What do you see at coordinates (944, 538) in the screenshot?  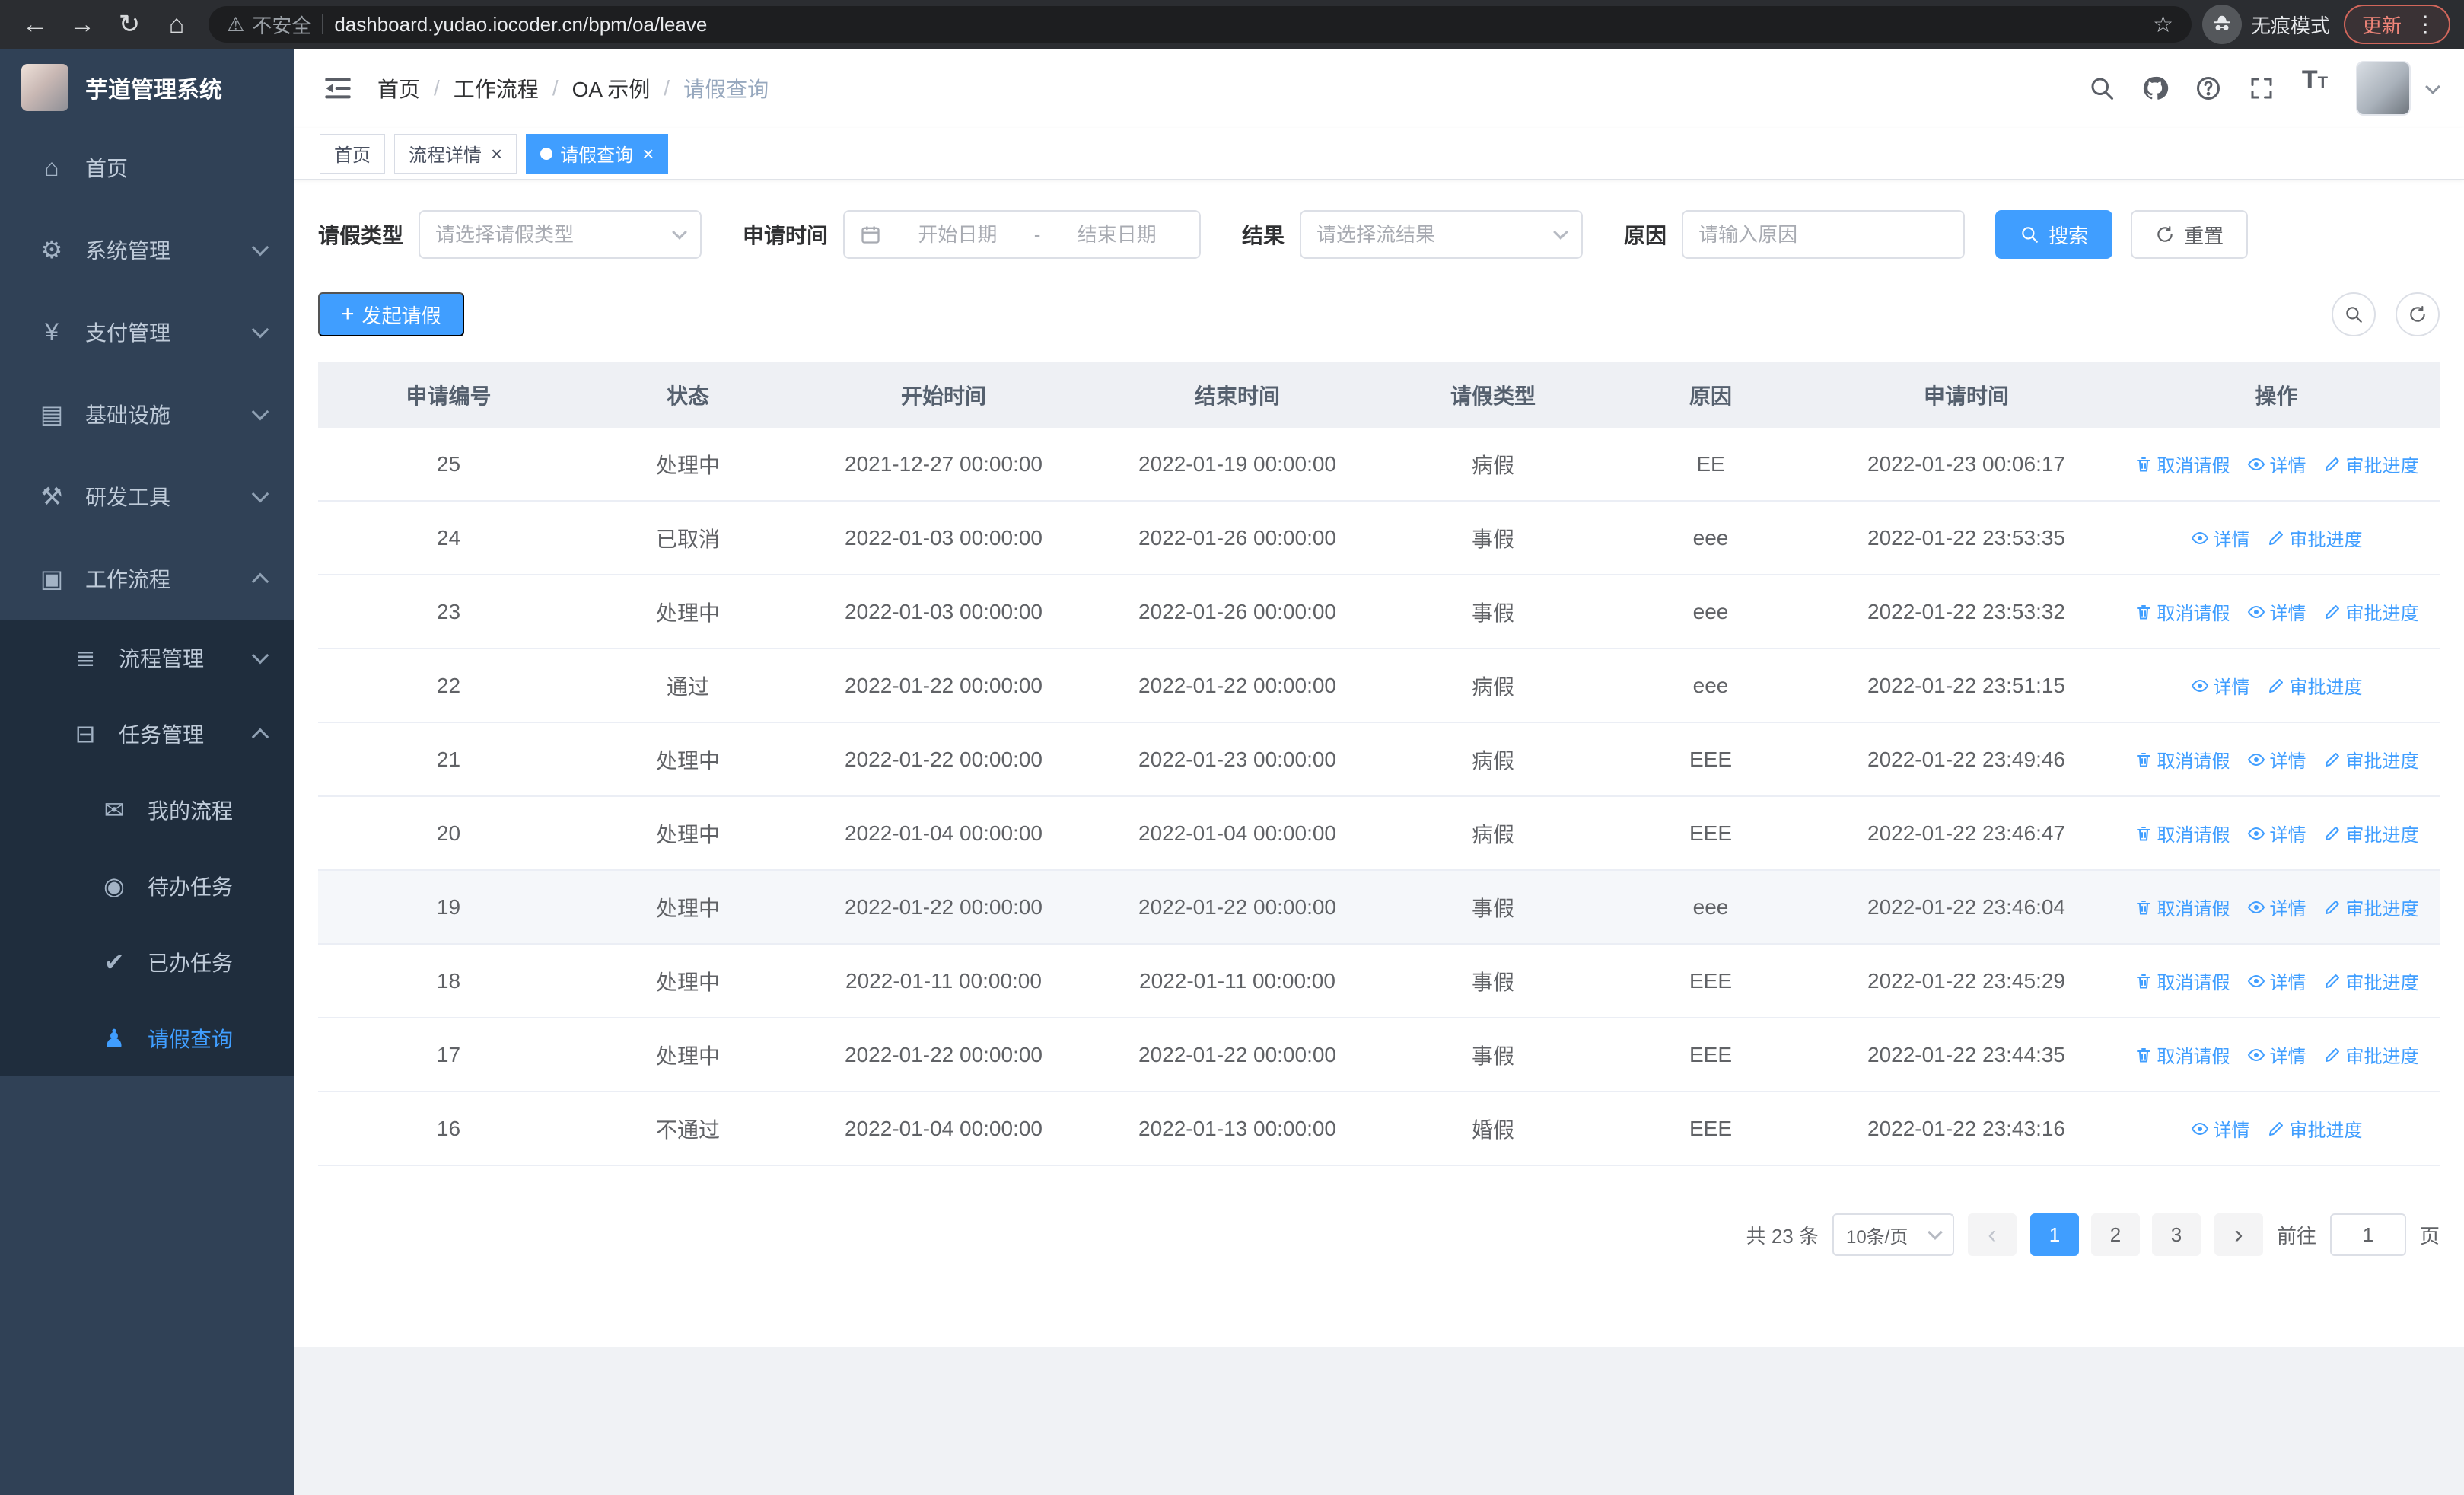 I see `table-cell: 2022-01-03 00:00:00` at bounding box center [944, 538].